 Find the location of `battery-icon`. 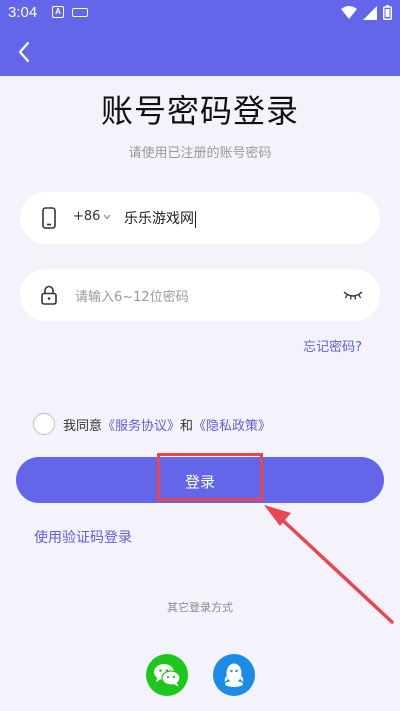

battery-icon is located at coordinates (387, 12).